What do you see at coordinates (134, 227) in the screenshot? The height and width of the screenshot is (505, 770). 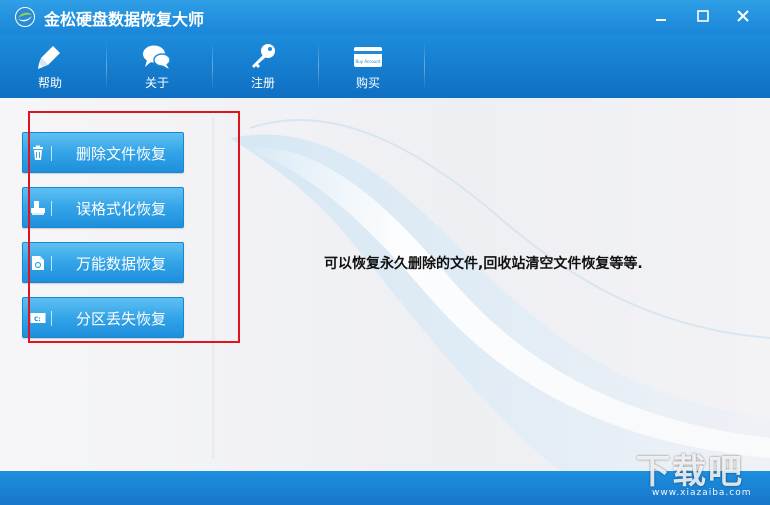 I see `red-highlight-box` at bounding box center [134, 227].